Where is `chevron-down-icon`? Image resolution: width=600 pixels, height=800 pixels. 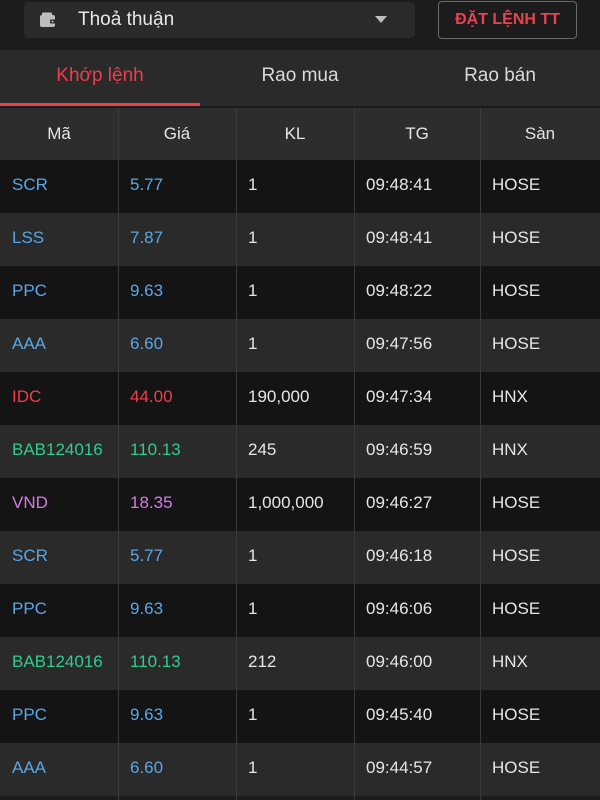 chevron-down-icon is located at coordinates (381, 19).